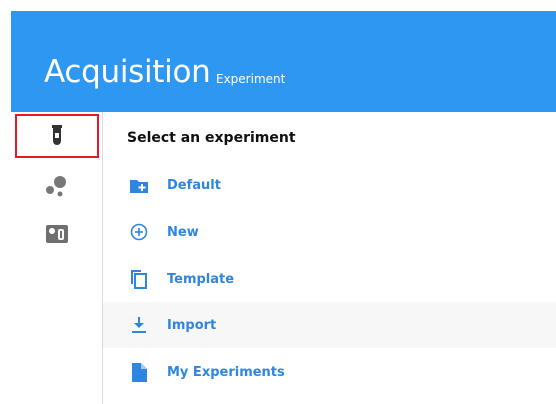 The height and width of the screenshot is (404, 556). What do you see at coordinates (329, 279) in the screenshot?
I see `list-item-template: Template` at bounding box center [329, 279].